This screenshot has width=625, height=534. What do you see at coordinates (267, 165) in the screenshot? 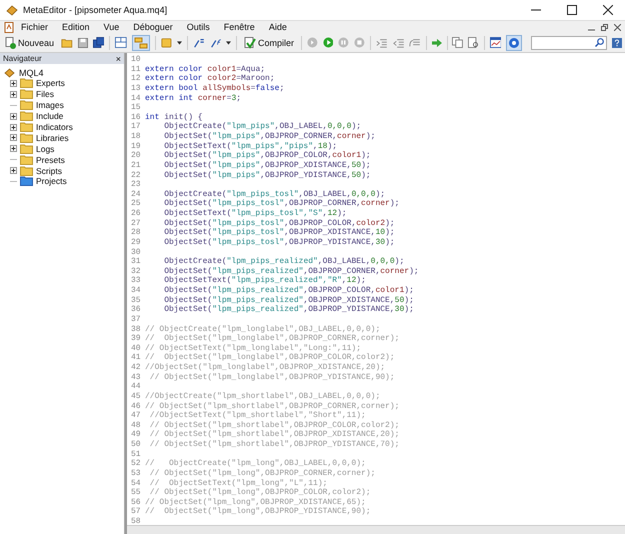
I see `code-line: ObjectSet("lpm_pips",OBJPROP_XDISTANCE,50);` at bounding box center [267, 165].